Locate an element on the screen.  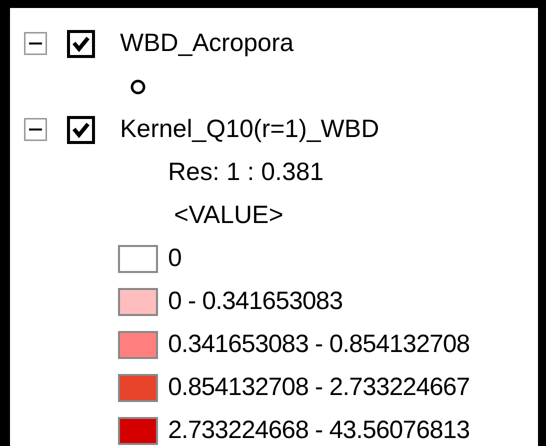
class-label: 0 is located at coordinates (175, 258).